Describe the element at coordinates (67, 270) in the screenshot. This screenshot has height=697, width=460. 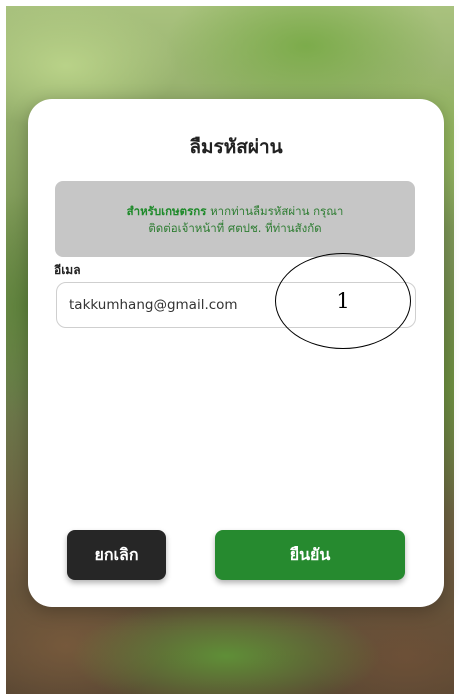
I see `email-label: อีเมล` at that location.